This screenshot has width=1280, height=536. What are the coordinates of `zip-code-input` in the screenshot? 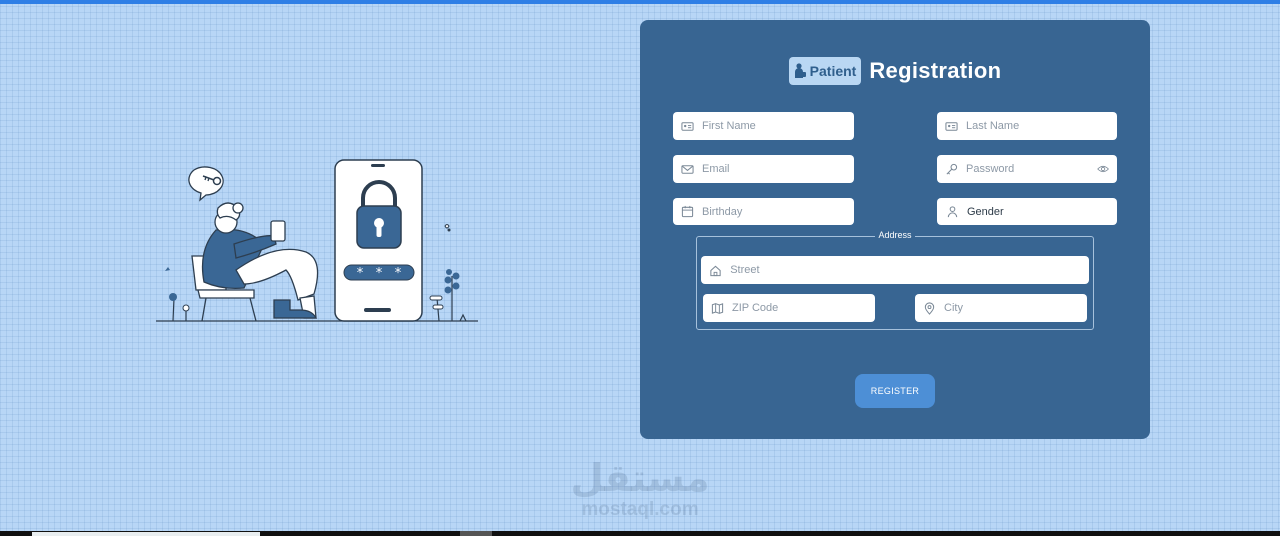 It's located at (803, 308).